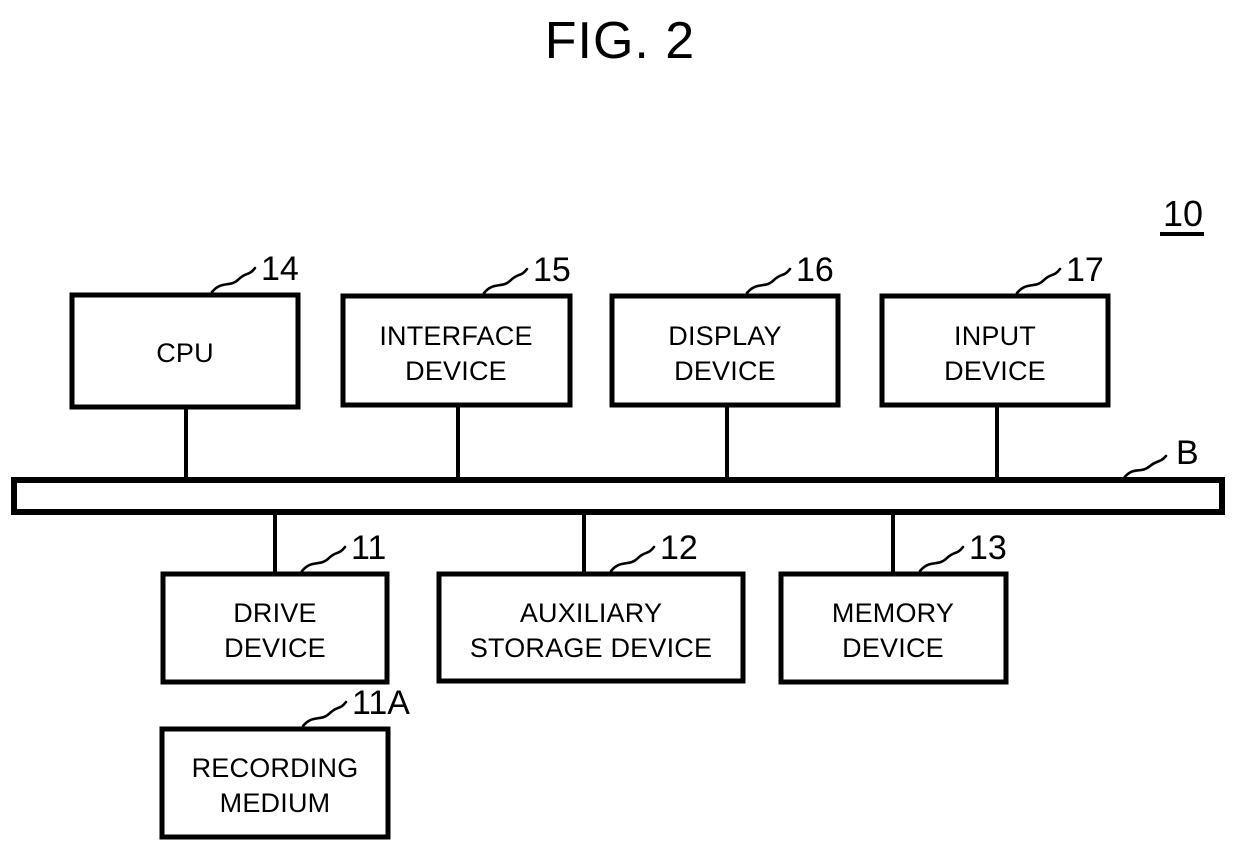 The image size is (1240, 853). Describe the element at coordinates (185, 330) in the screenshot. I see `block-cpu: CPU 14` at that location.